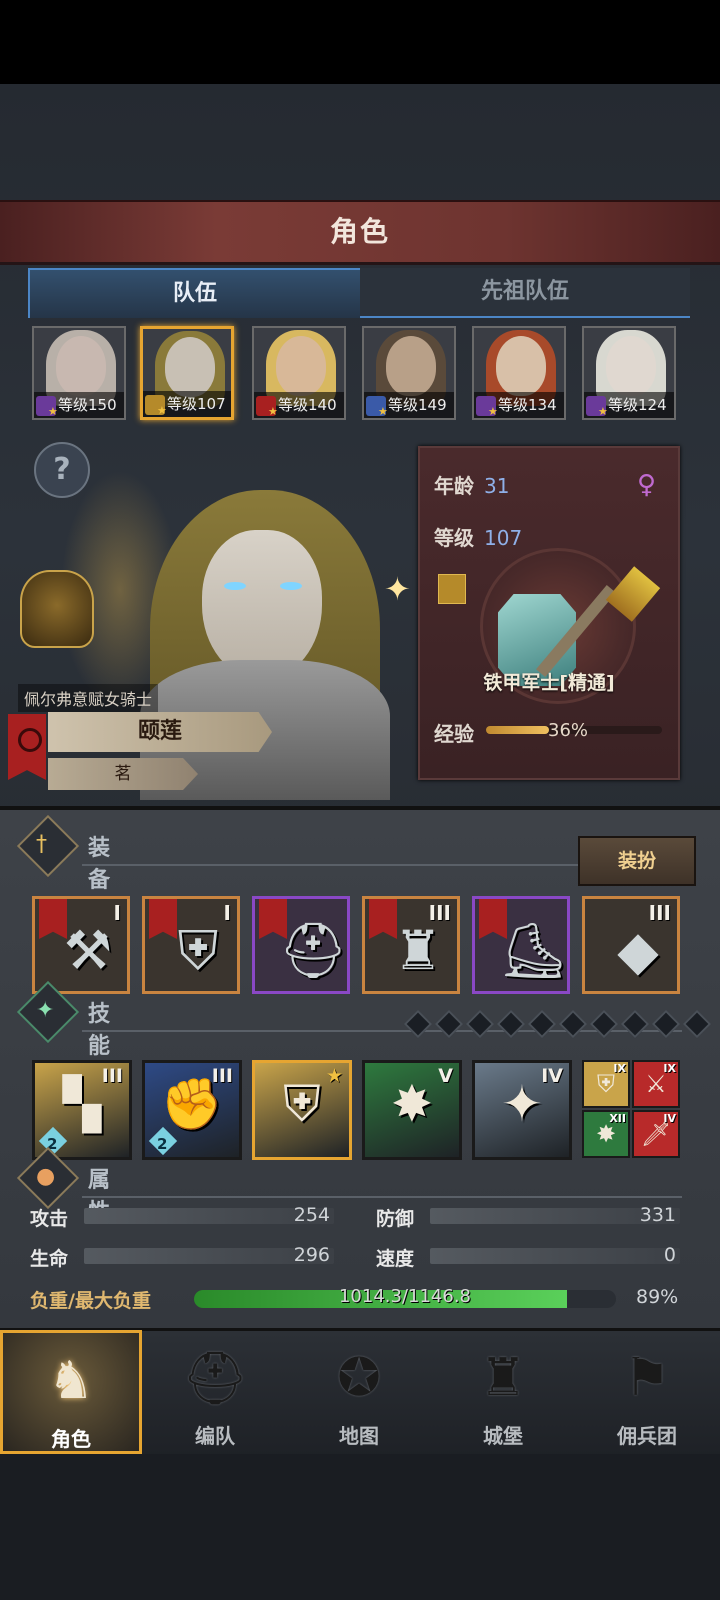 The image size is (720, 1600). What do you see at coordinates (41, 844) in the screenshot?
I see `dagger-icon: †` at bounding box center [41, 844].